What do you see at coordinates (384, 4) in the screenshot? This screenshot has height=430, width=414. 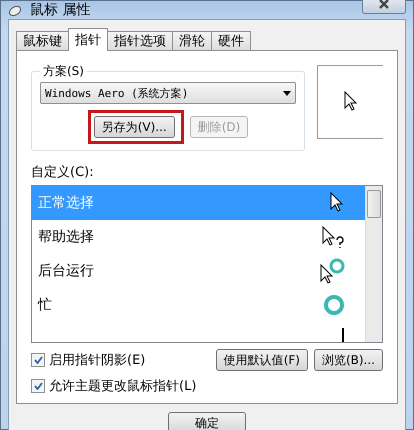 I see `close-icon` at bounding box center [384, 4].